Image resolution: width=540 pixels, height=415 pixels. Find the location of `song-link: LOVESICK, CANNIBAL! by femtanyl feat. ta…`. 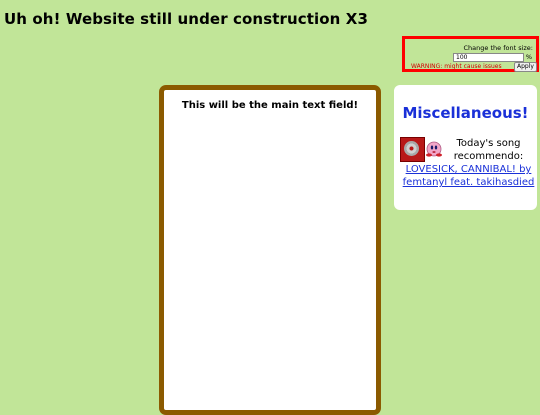

song-link: LOVESICK, CANNIBAL! by femtanyl feat. ta… is located at coordinates (468, 176).